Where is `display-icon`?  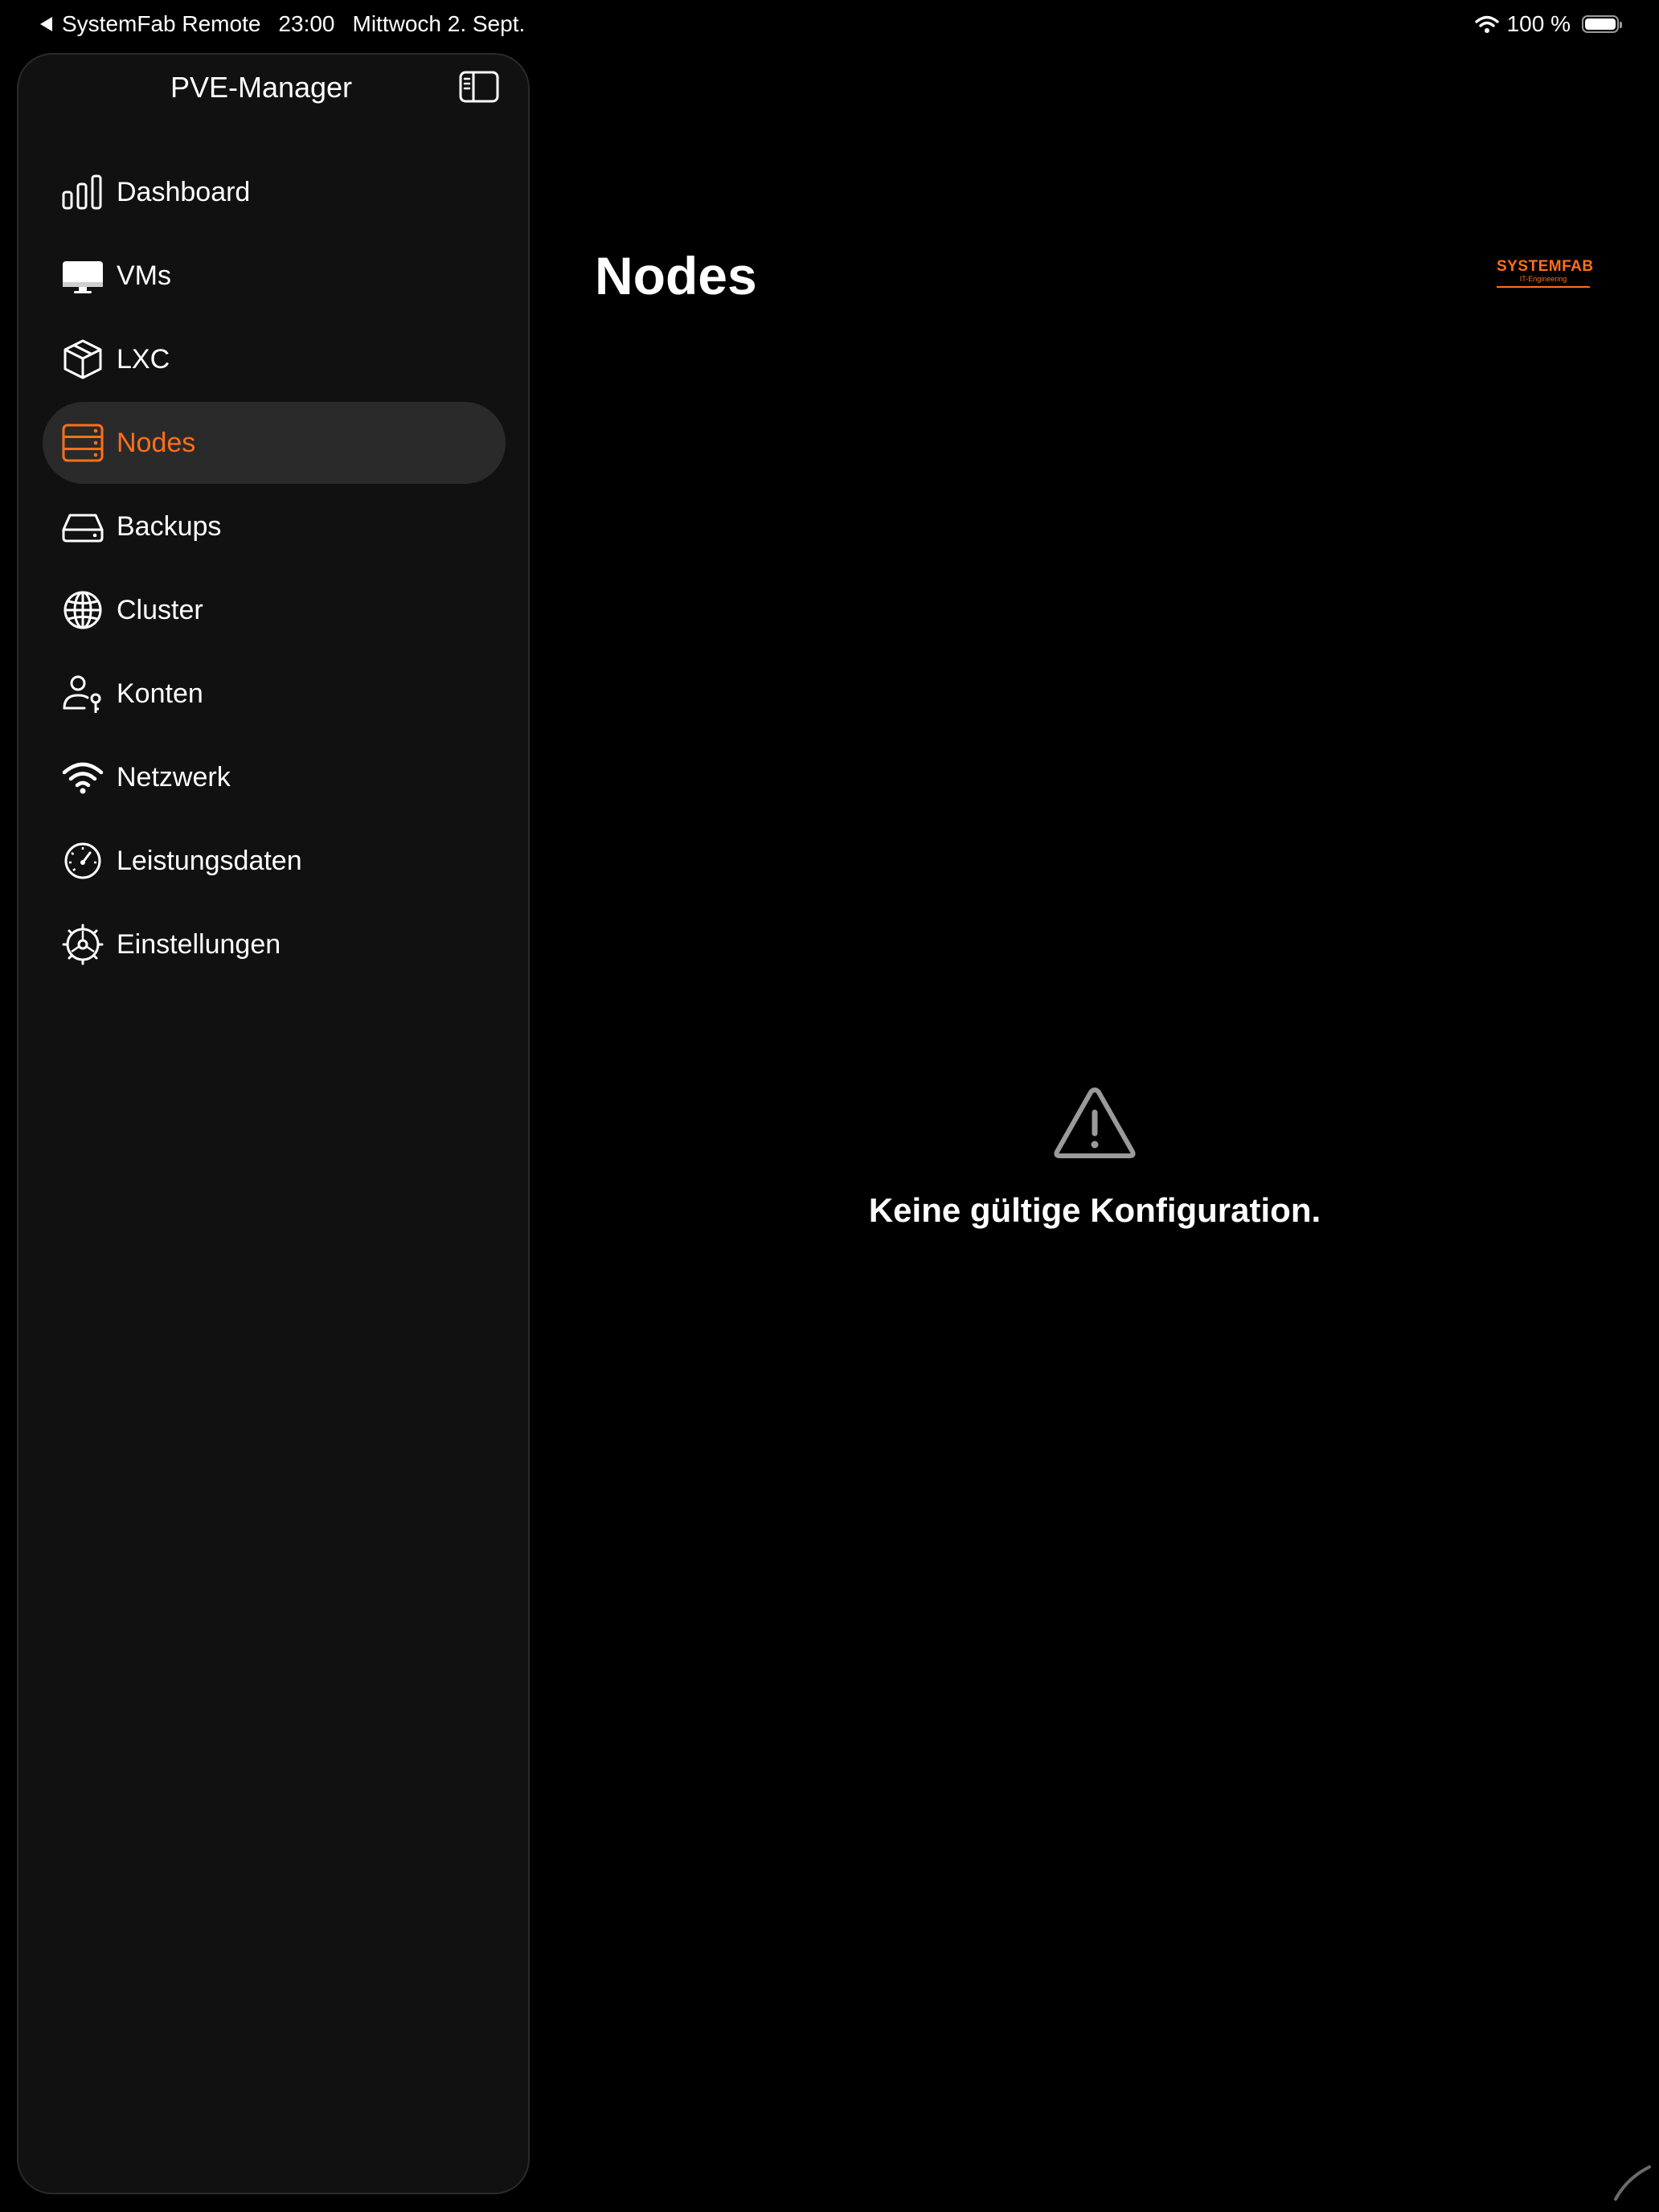 display-icon is located at coordinates (82, 275).